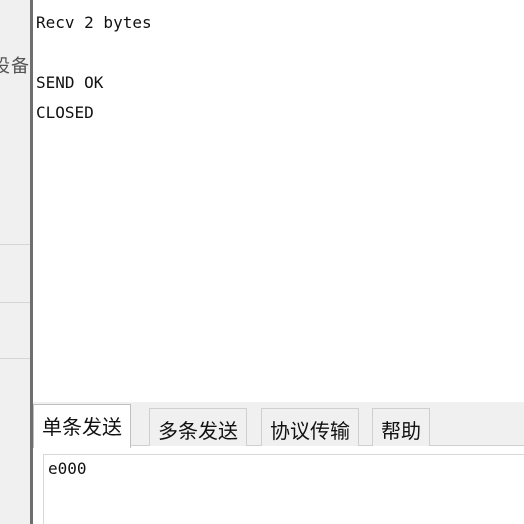  I want to click on send-mode-tabs: 单条发送 多条发送 协议传输 帮助, so click(278, 425).